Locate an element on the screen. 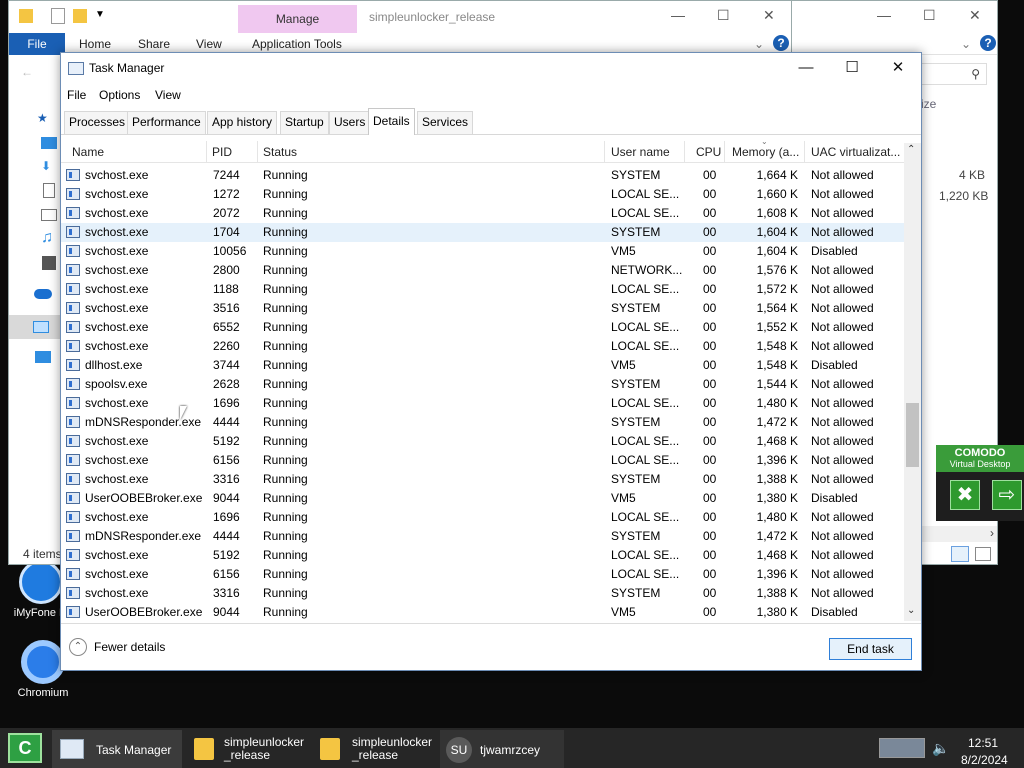 The image size is (1024, 768). tab-home: Home is located at coordinates (95, 44).